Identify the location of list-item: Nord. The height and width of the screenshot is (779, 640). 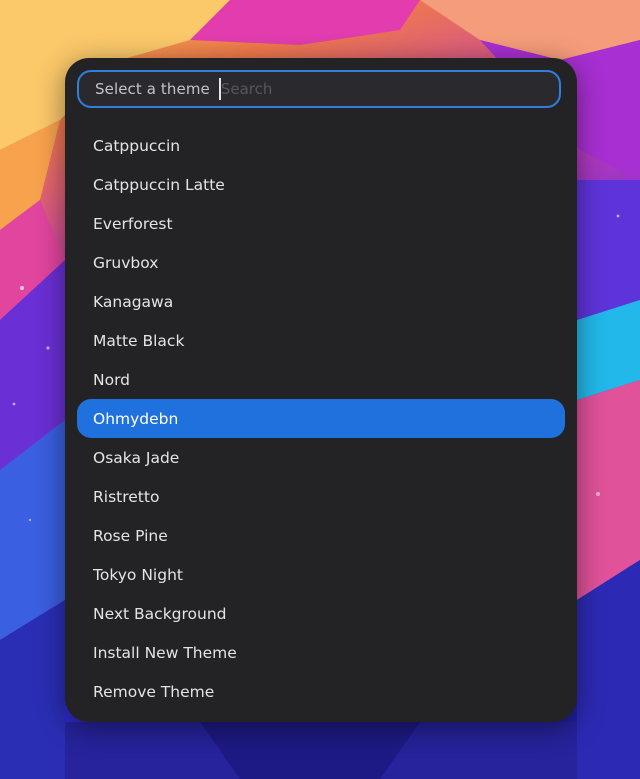
(321, 379).